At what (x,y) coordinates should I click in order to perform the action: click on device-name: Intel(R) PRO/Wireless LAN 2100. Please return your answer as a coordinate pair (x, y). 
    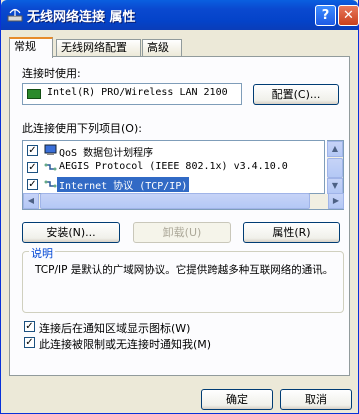
    Looking at the image, I should click on (137, 92).